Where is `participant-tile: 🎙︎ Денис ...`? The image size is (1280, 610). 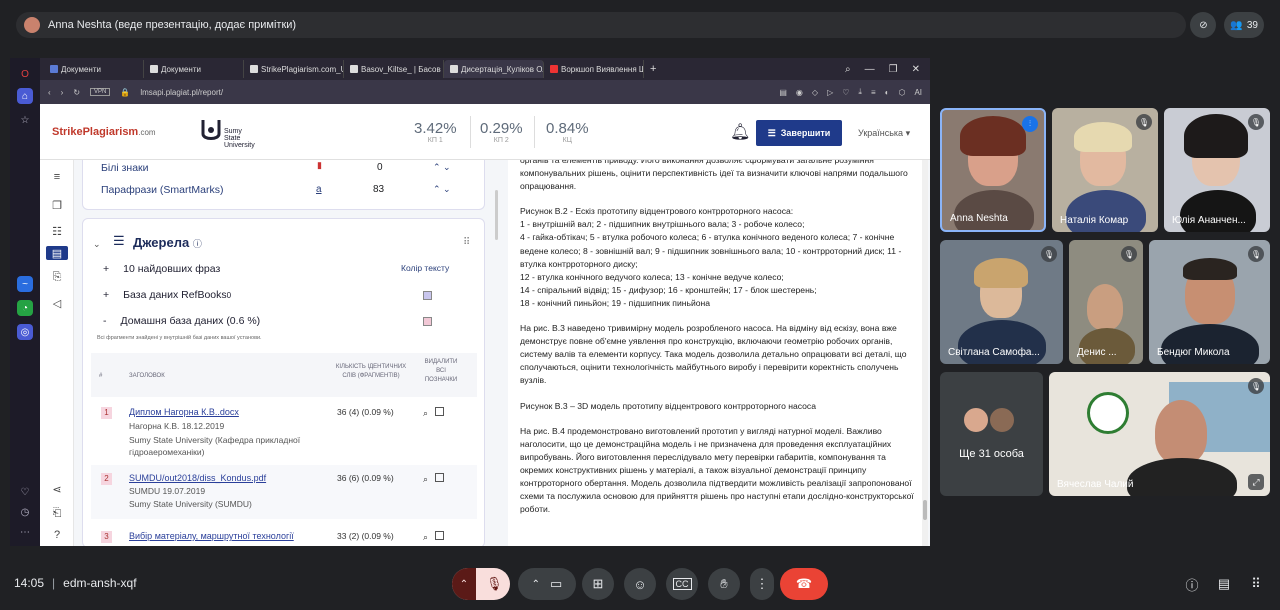
participant-tile: 🎙︎ Денис ... is located at coordinates (1106, 302).